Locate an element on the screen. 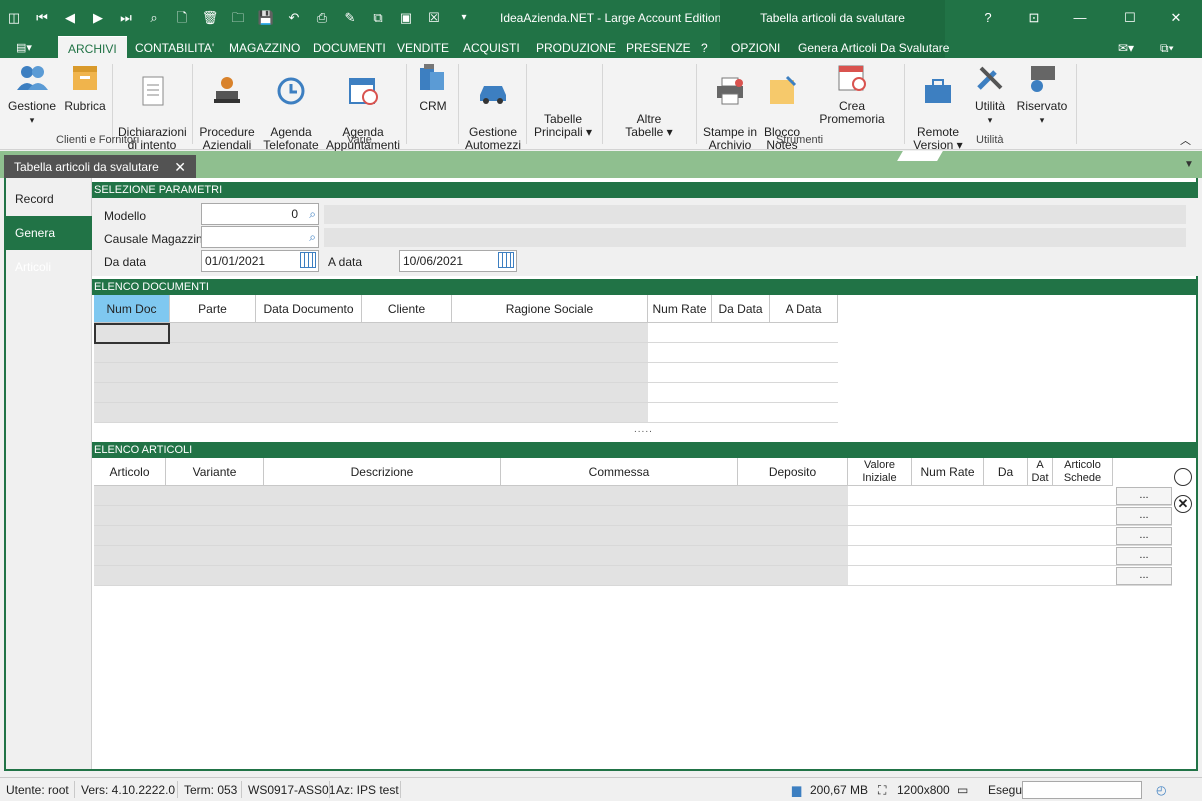 Image resolution: width=1202 pixels, height=801 pixels. articoli-column-header: Deposito is located at coordinates (793, 472).